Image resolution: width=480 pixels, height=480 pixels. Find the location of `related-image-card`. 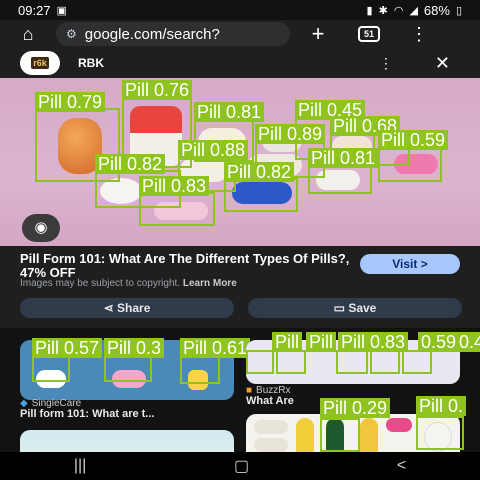

related-image-card is located at coordinates (127, 441).